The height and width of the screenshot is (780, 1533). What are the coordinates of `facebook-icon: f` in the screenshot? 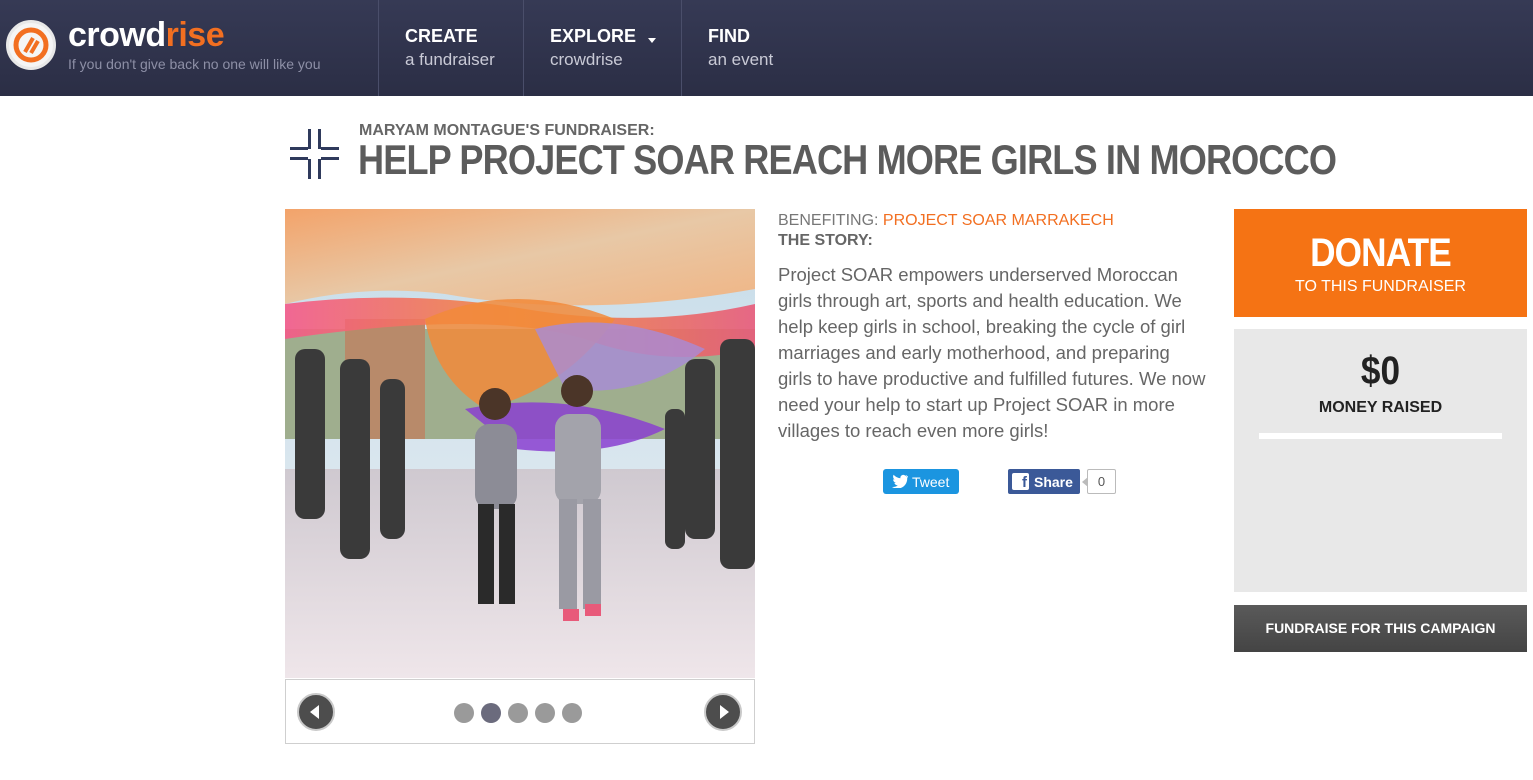 It's located at (1020, 482).